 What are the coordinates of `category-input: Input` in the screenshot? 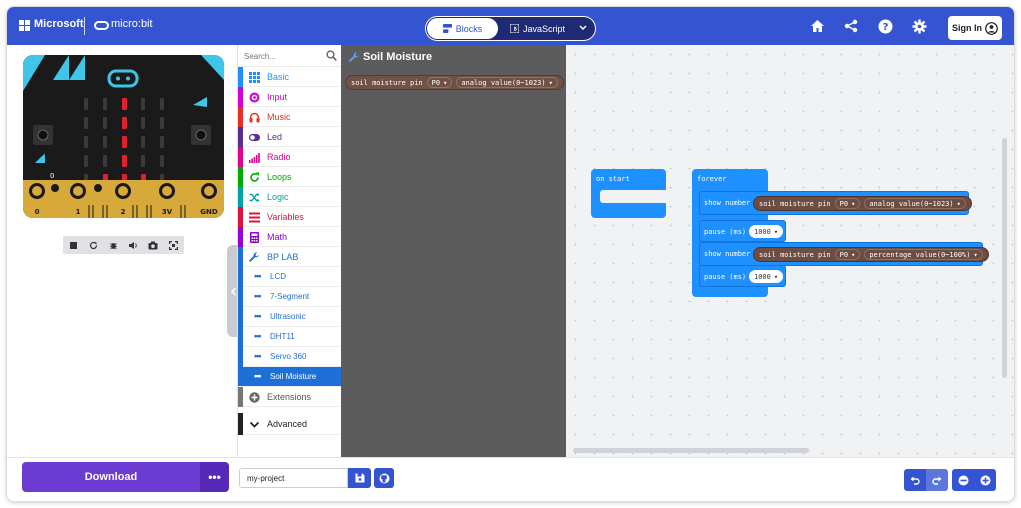 It's located at (290, 97).